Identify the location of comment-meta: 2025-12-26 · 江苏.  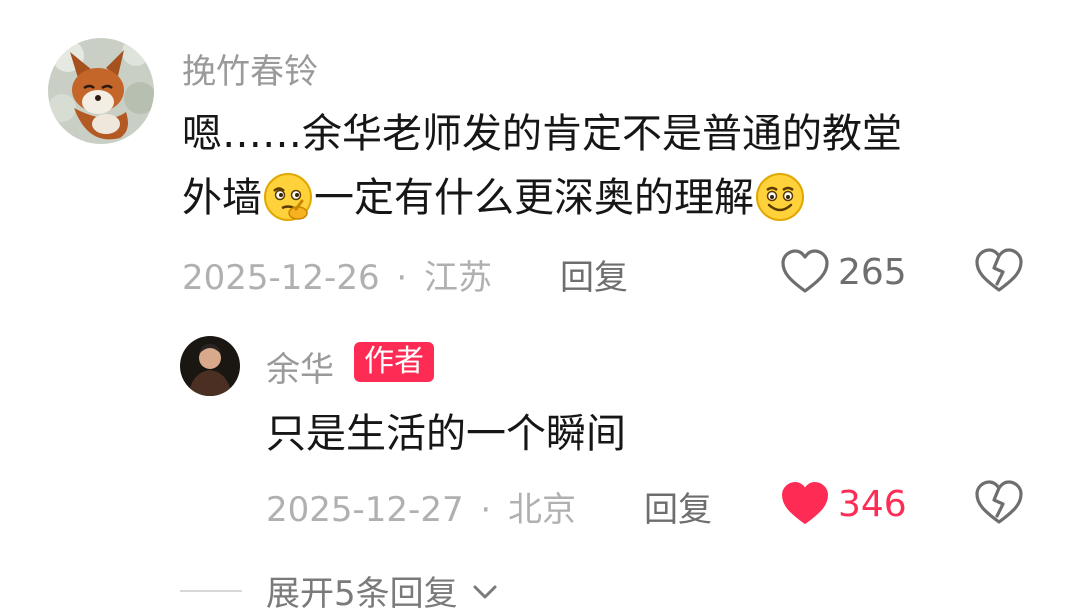
(337, 274).